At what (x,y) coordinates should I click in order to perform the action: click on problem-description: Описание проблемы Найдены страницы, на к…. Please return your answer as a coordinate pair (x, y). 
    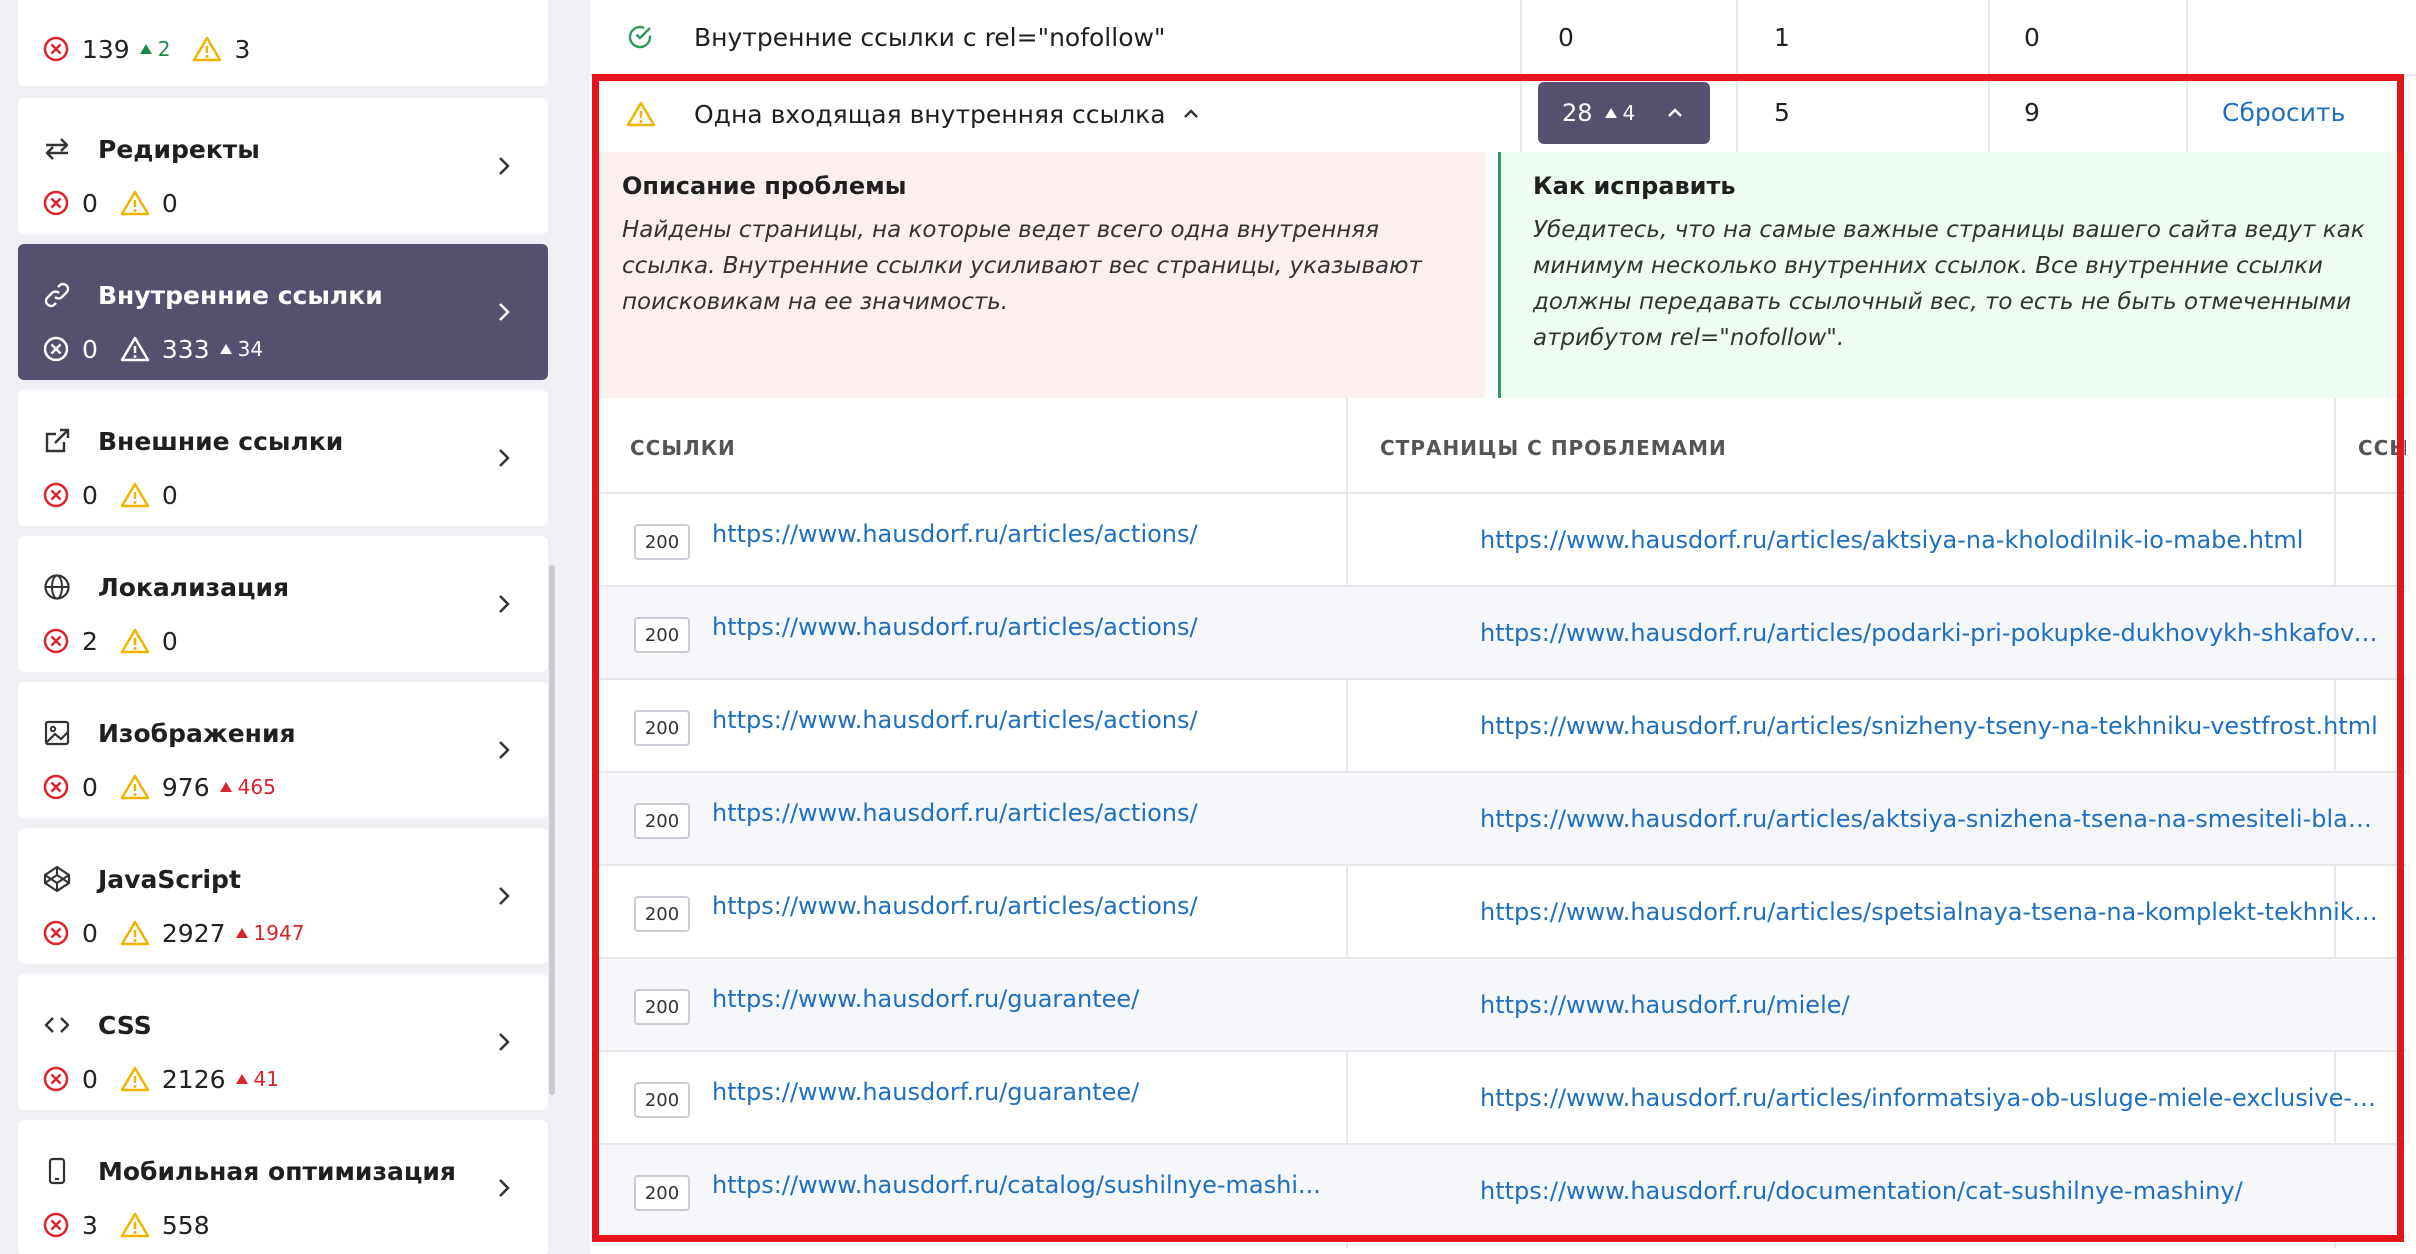
    Looking at the image, I should click on (1039, 275).